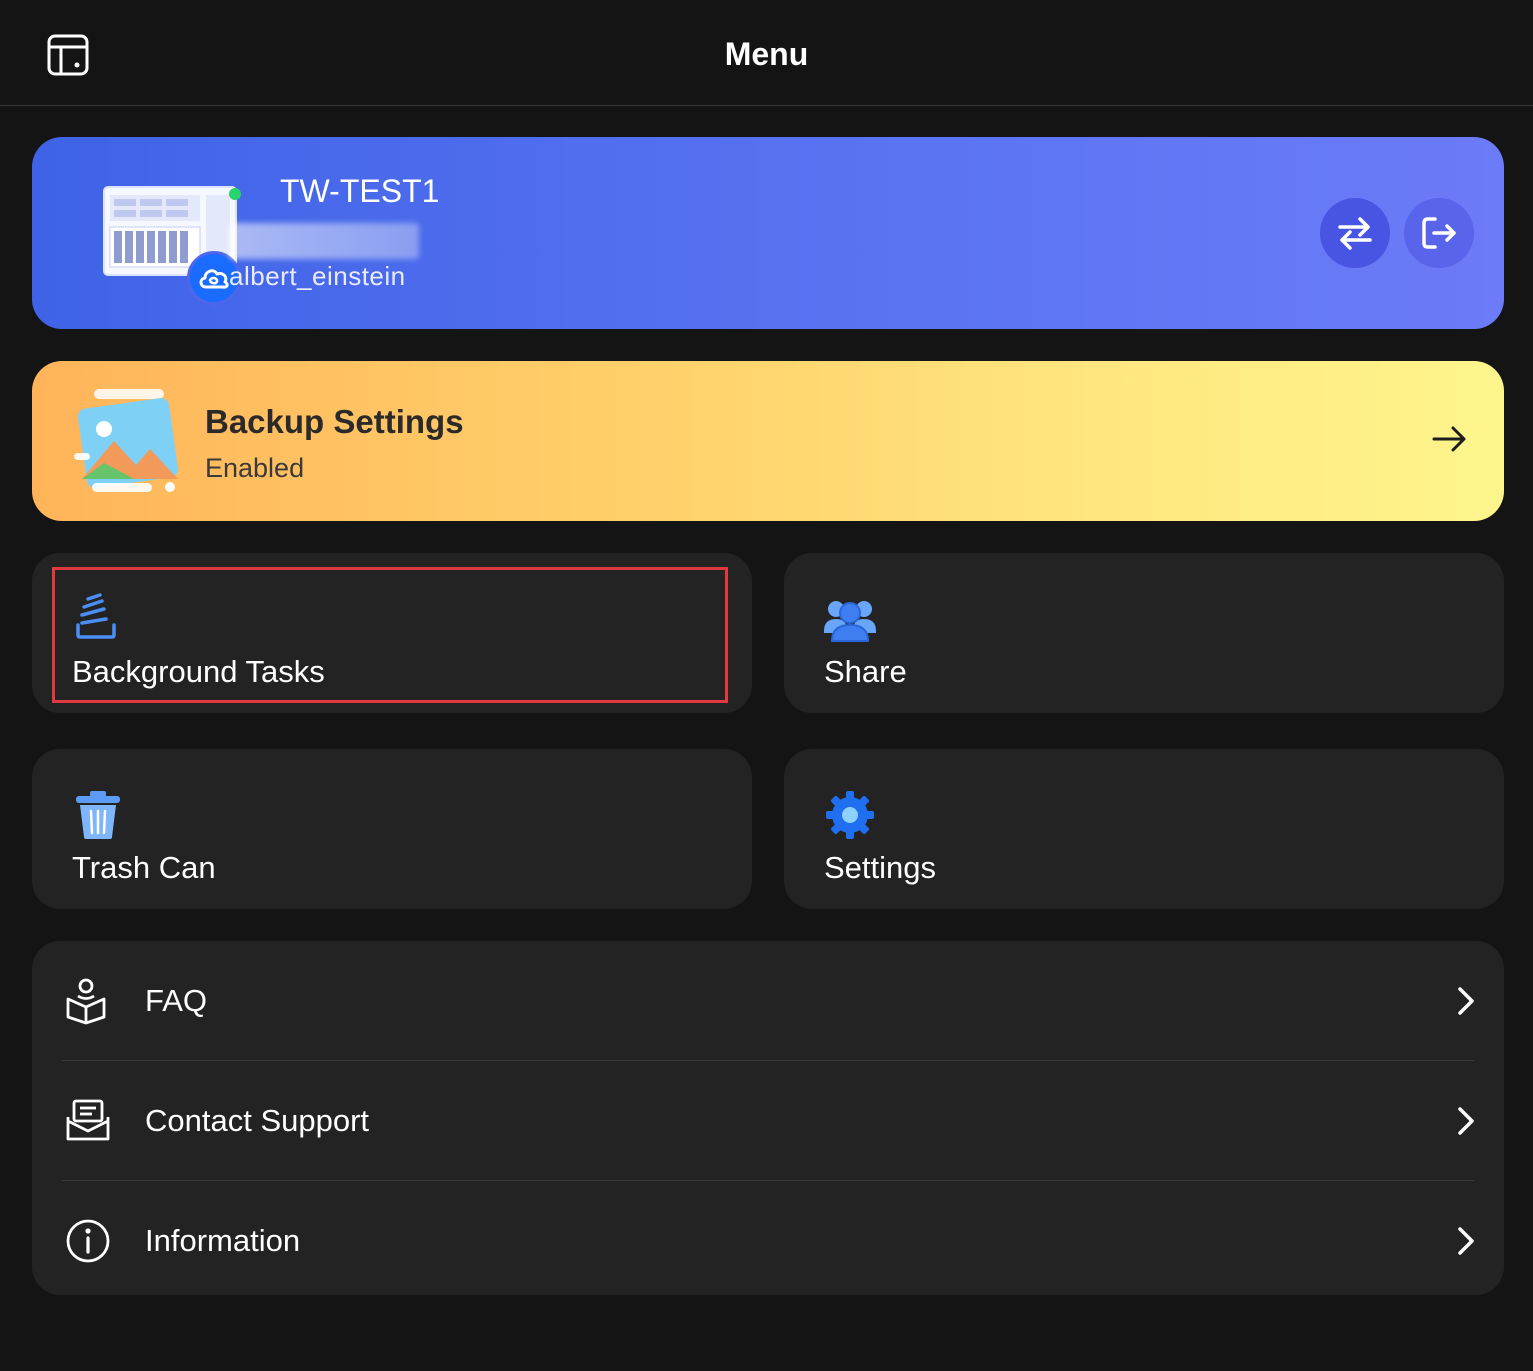  I want to click on information-label: Information, so click(223, 1240).